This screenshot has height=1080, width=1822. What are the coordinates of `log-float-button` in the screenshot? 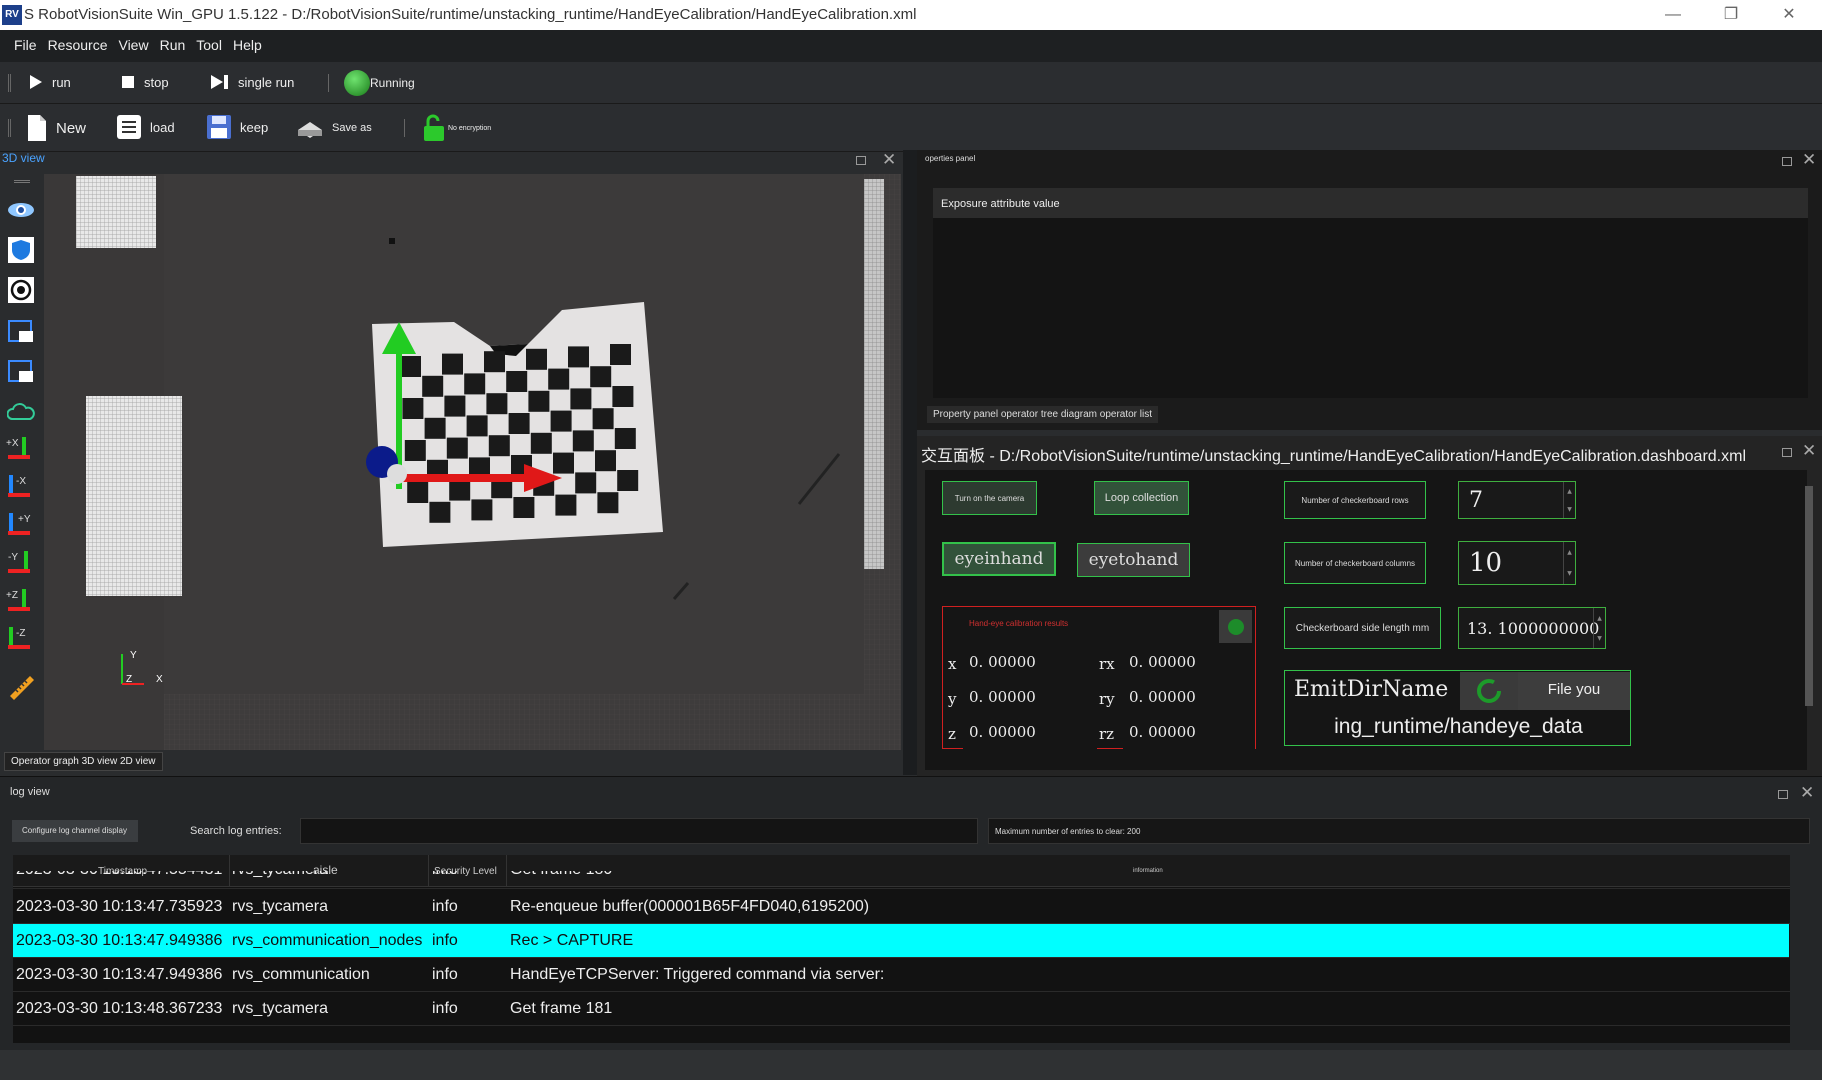 It's located at (1783, 794).